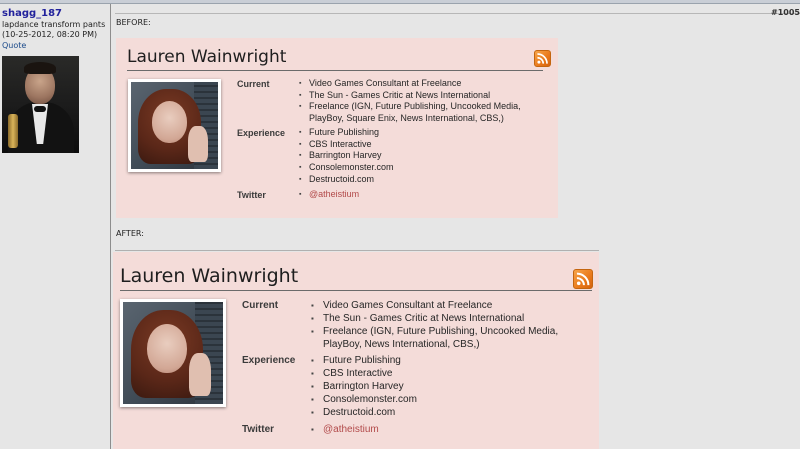 This screenshot has width=800, height=449. Describe the element at coordinates (50, 34) in the screenshot. I see `post-date: (10-25-2012, 08:20 PM)` at that location.